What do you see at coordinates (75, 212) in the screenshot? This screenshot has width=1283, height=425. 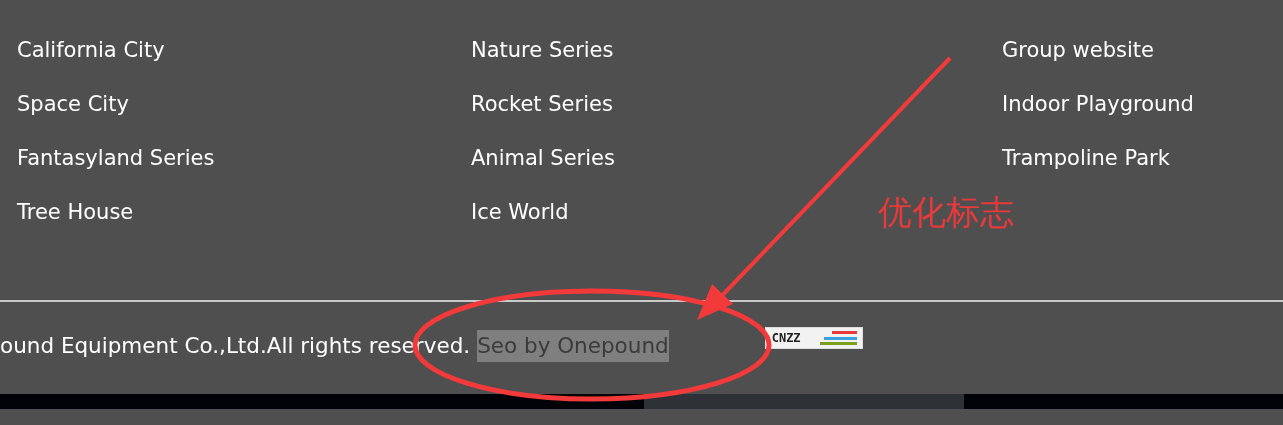 I see `footer-link: Tree House` at bounding box center [75, 212].